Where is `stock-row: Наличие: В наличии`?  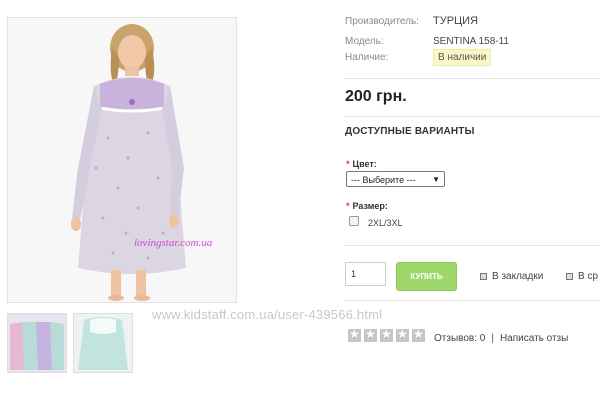 stock-row: Наличие: В наличии is located at coordinates (418, 57).